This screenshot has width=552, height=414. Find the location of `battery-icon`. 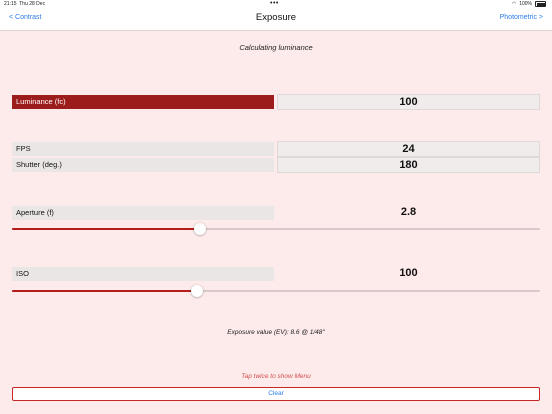

battery-icon is located at coordinates (540, 4).